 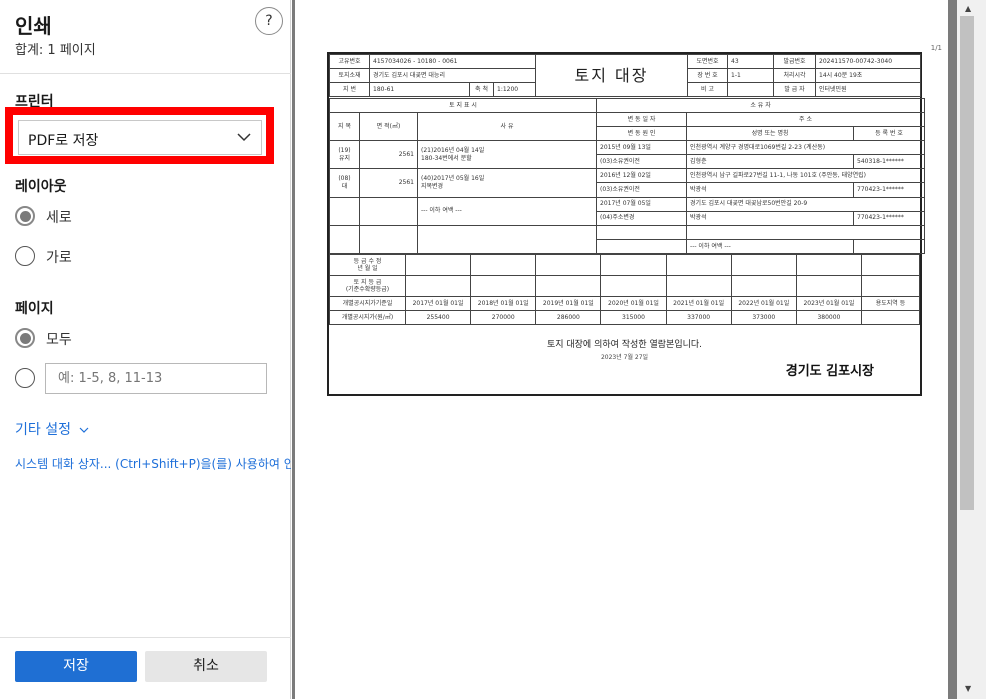 What do you see at coordinates (59, 340) in the screenshot?
I see `pages-all-label: 모두` at bounding box center [59, 340].